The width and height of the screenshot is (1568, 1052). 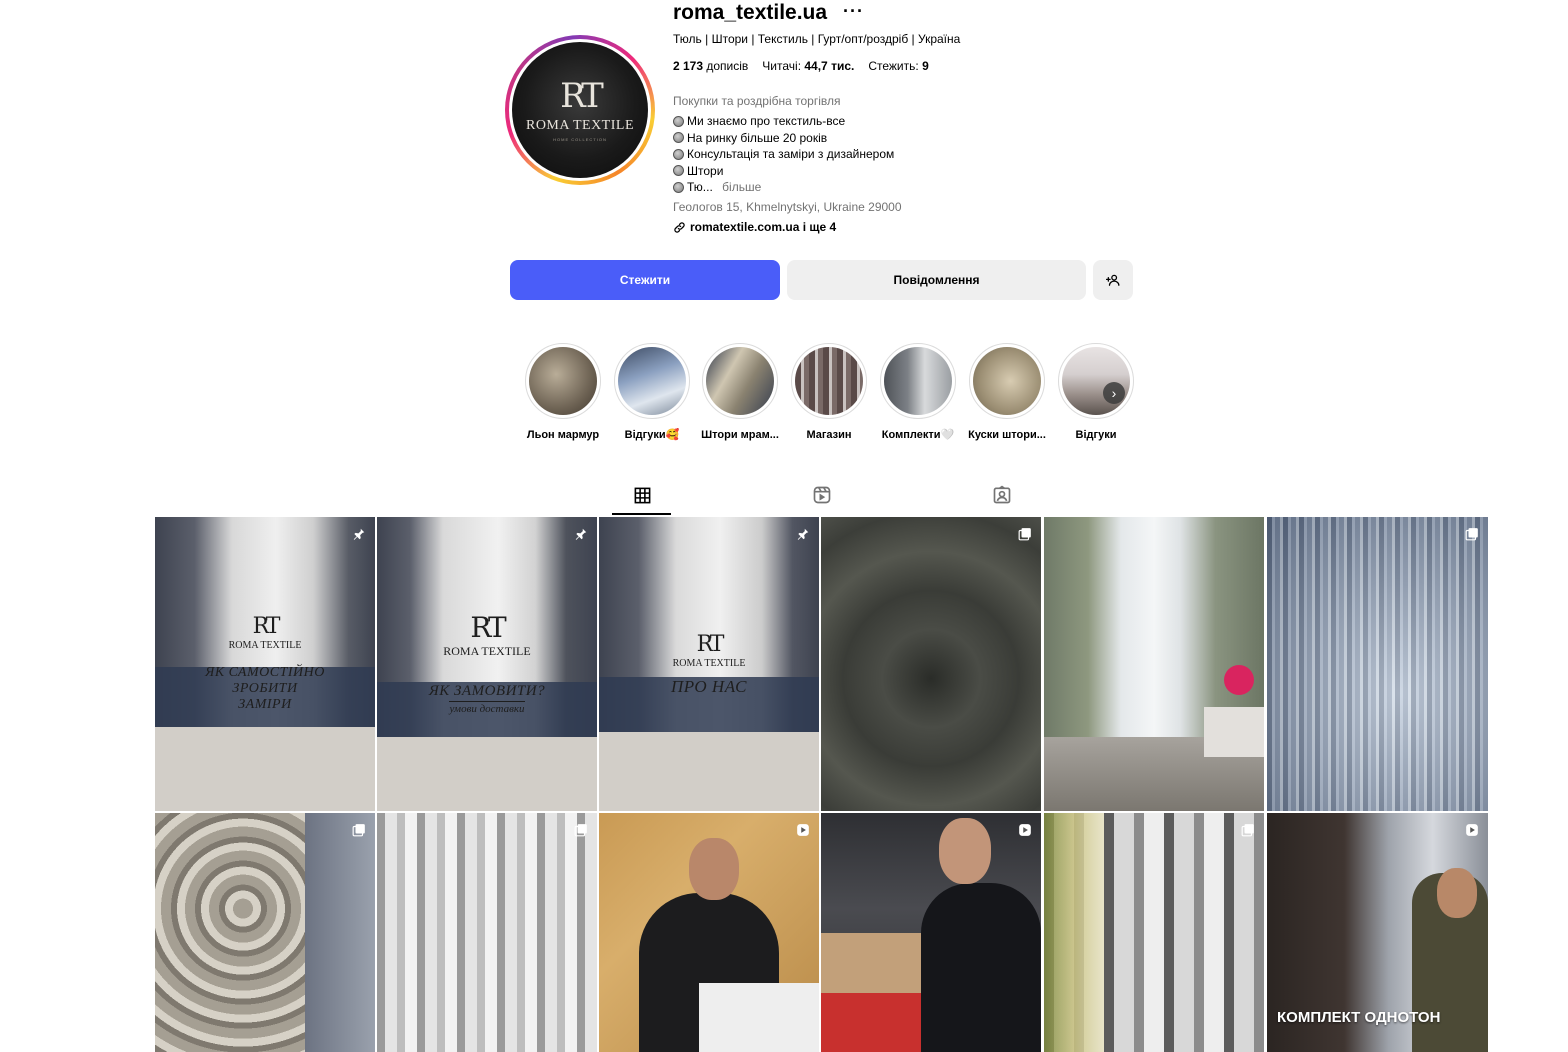 I want to click on post-caption-overlay: КОМПЛЕКТ ОДНОТОН, so click(x=1359, y=1017).